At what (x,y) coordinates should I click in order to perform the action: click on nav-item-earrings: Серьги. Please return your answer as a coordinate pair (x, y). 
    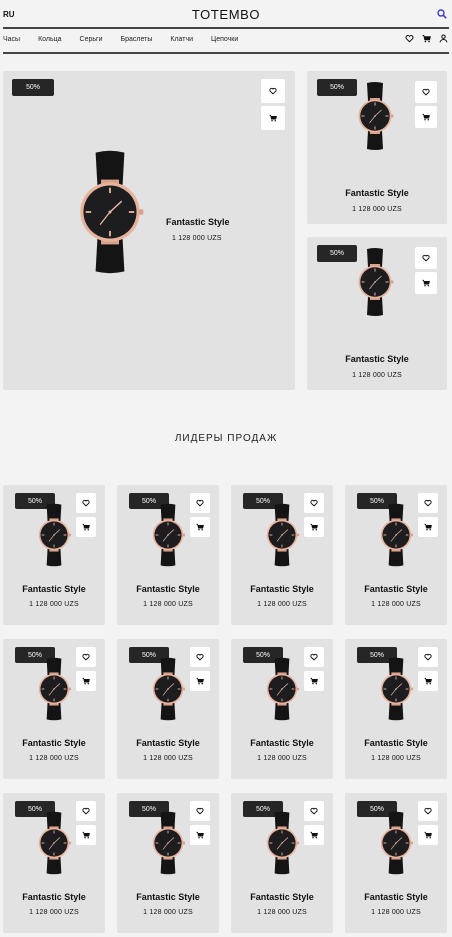
    Looking at the image, I should click on (91, 39).